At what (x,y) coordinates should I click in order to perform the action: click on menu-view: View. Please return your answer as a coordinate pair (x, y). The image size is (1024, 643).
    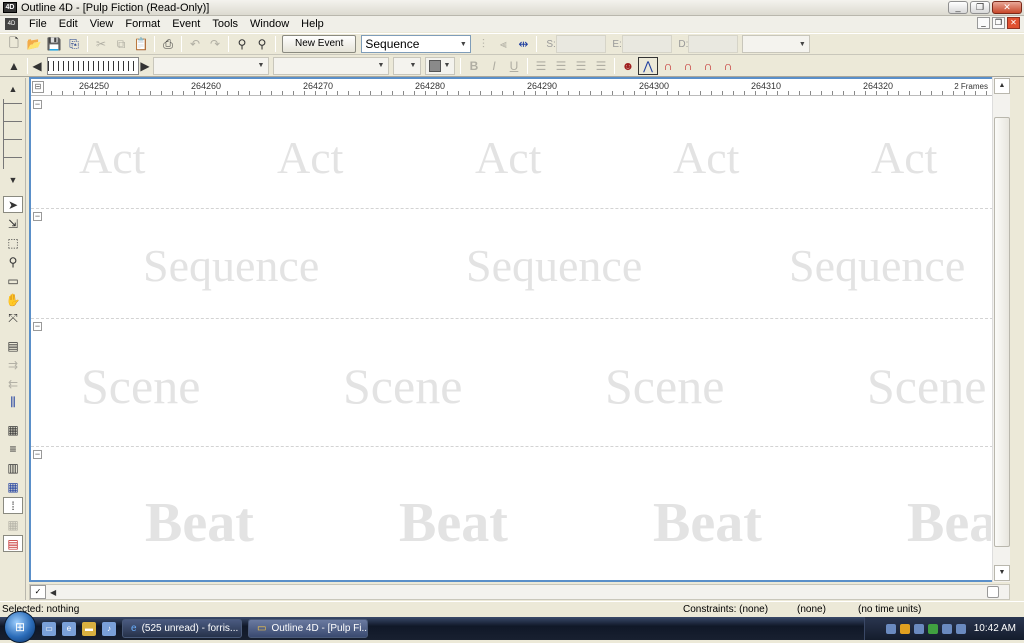
    Looking at the image, I should click on (102, 24).